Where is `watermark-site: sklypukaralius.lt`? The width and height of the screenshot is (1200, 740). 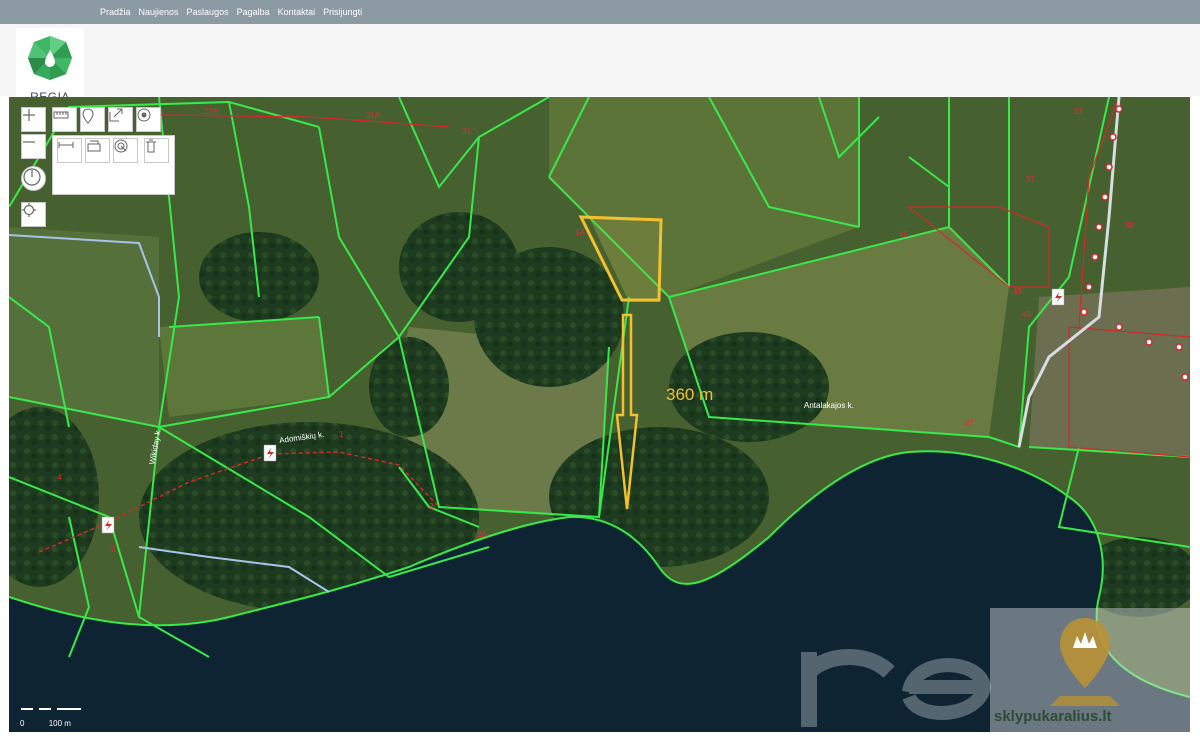 watermark-site: sklypukaralius.lt is located at coordinates (1053, 716).